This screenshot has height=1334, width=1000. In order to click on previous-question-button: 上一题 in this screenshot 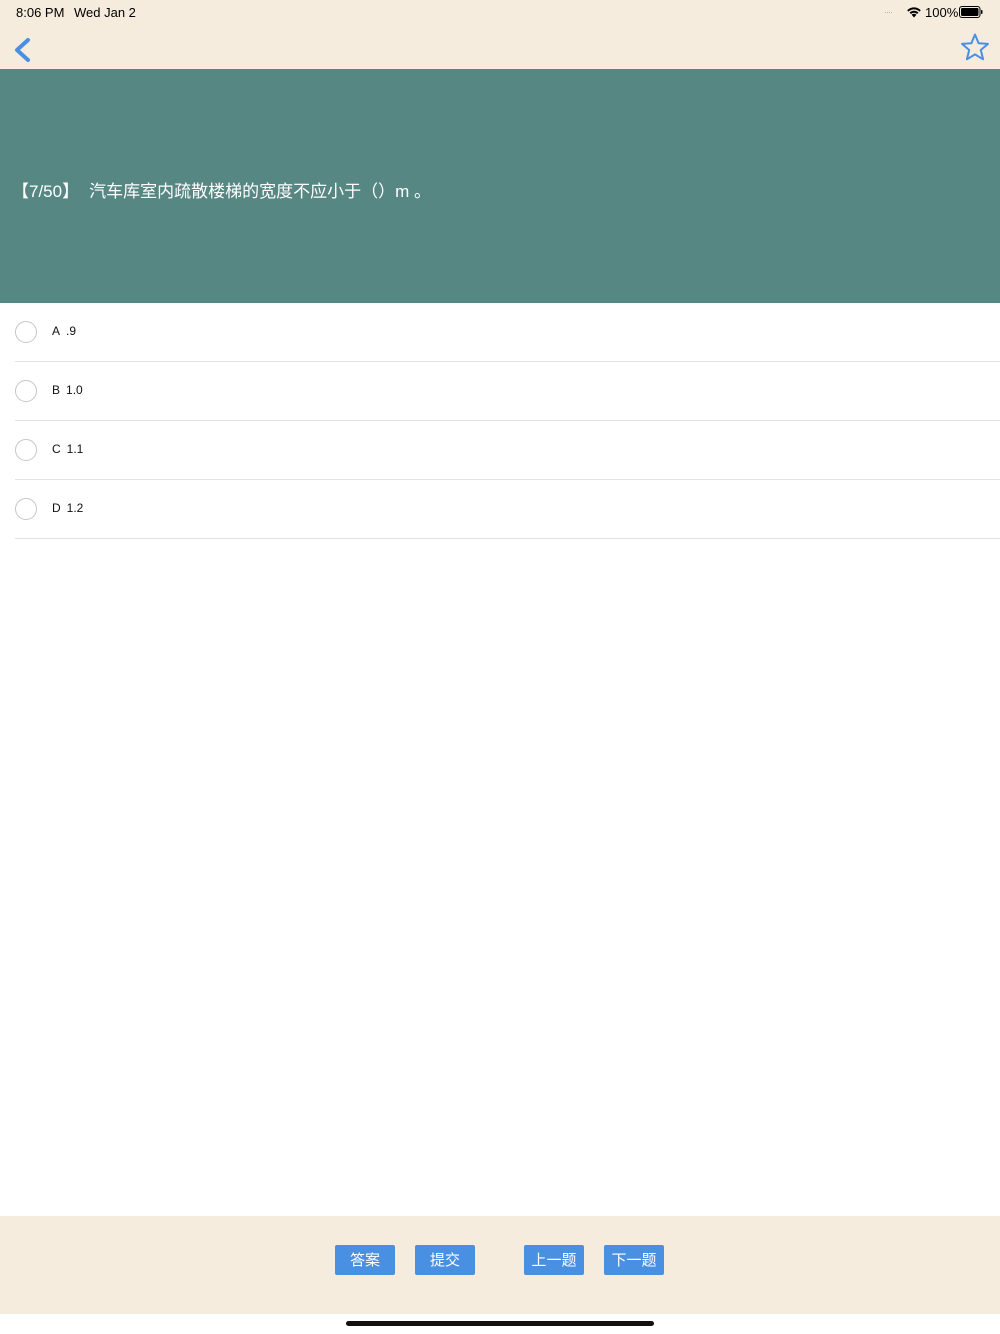, I will do `click(554, 1260)`.